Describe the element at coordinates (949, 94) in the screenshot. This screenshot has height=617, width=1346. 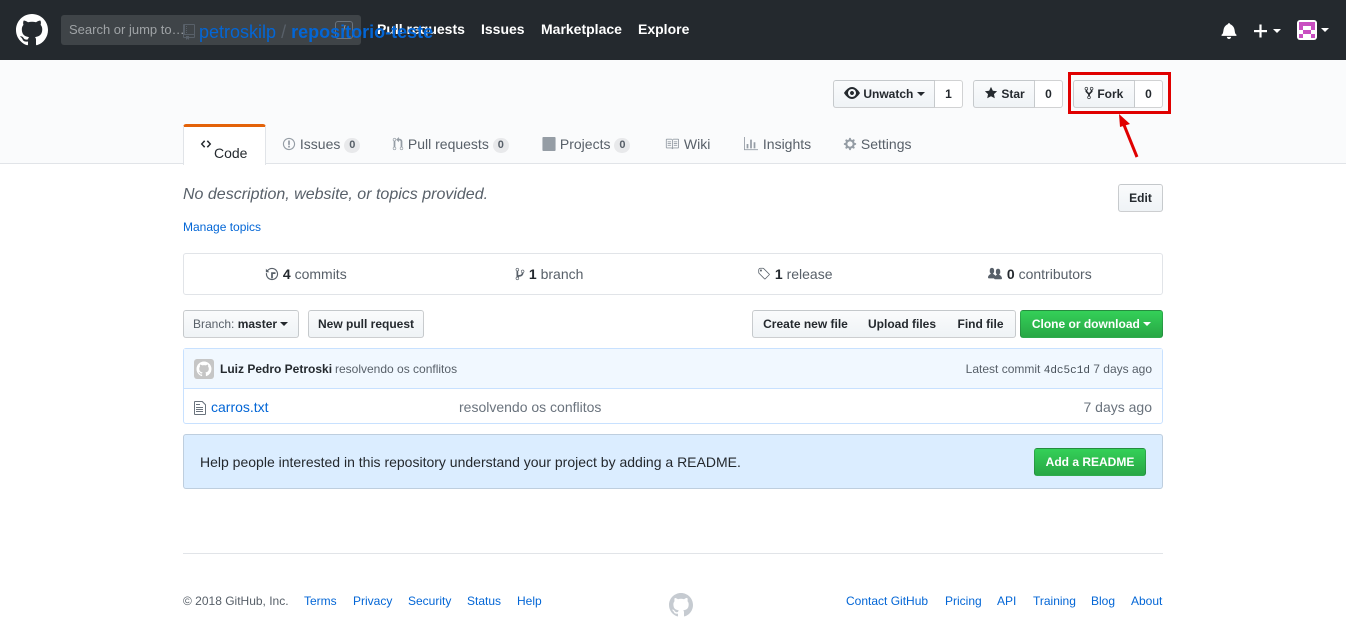
I see `watchers-count: 1` at that location.